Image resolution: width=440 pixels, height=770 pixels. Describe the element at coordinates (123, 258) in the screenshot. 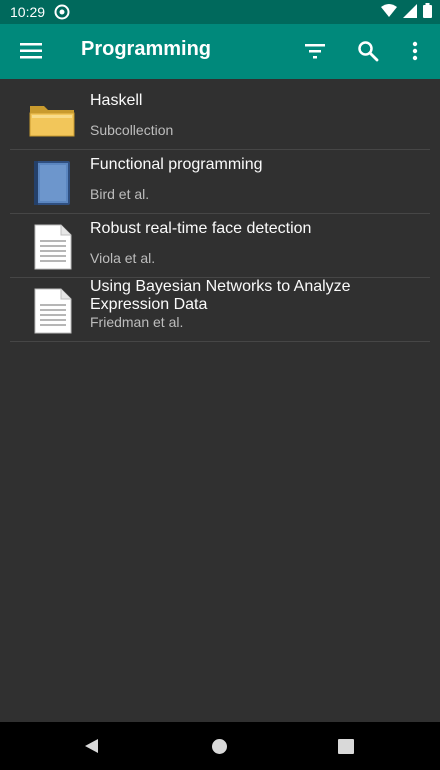

I see `item-subtitle: Viola et al.` at that location.